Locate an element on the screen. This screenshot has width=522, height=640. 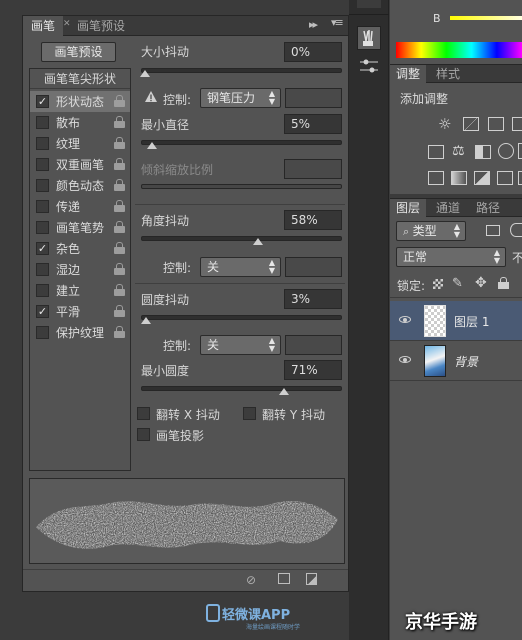
brush-panel-icon is located at coordinates (369, 38).